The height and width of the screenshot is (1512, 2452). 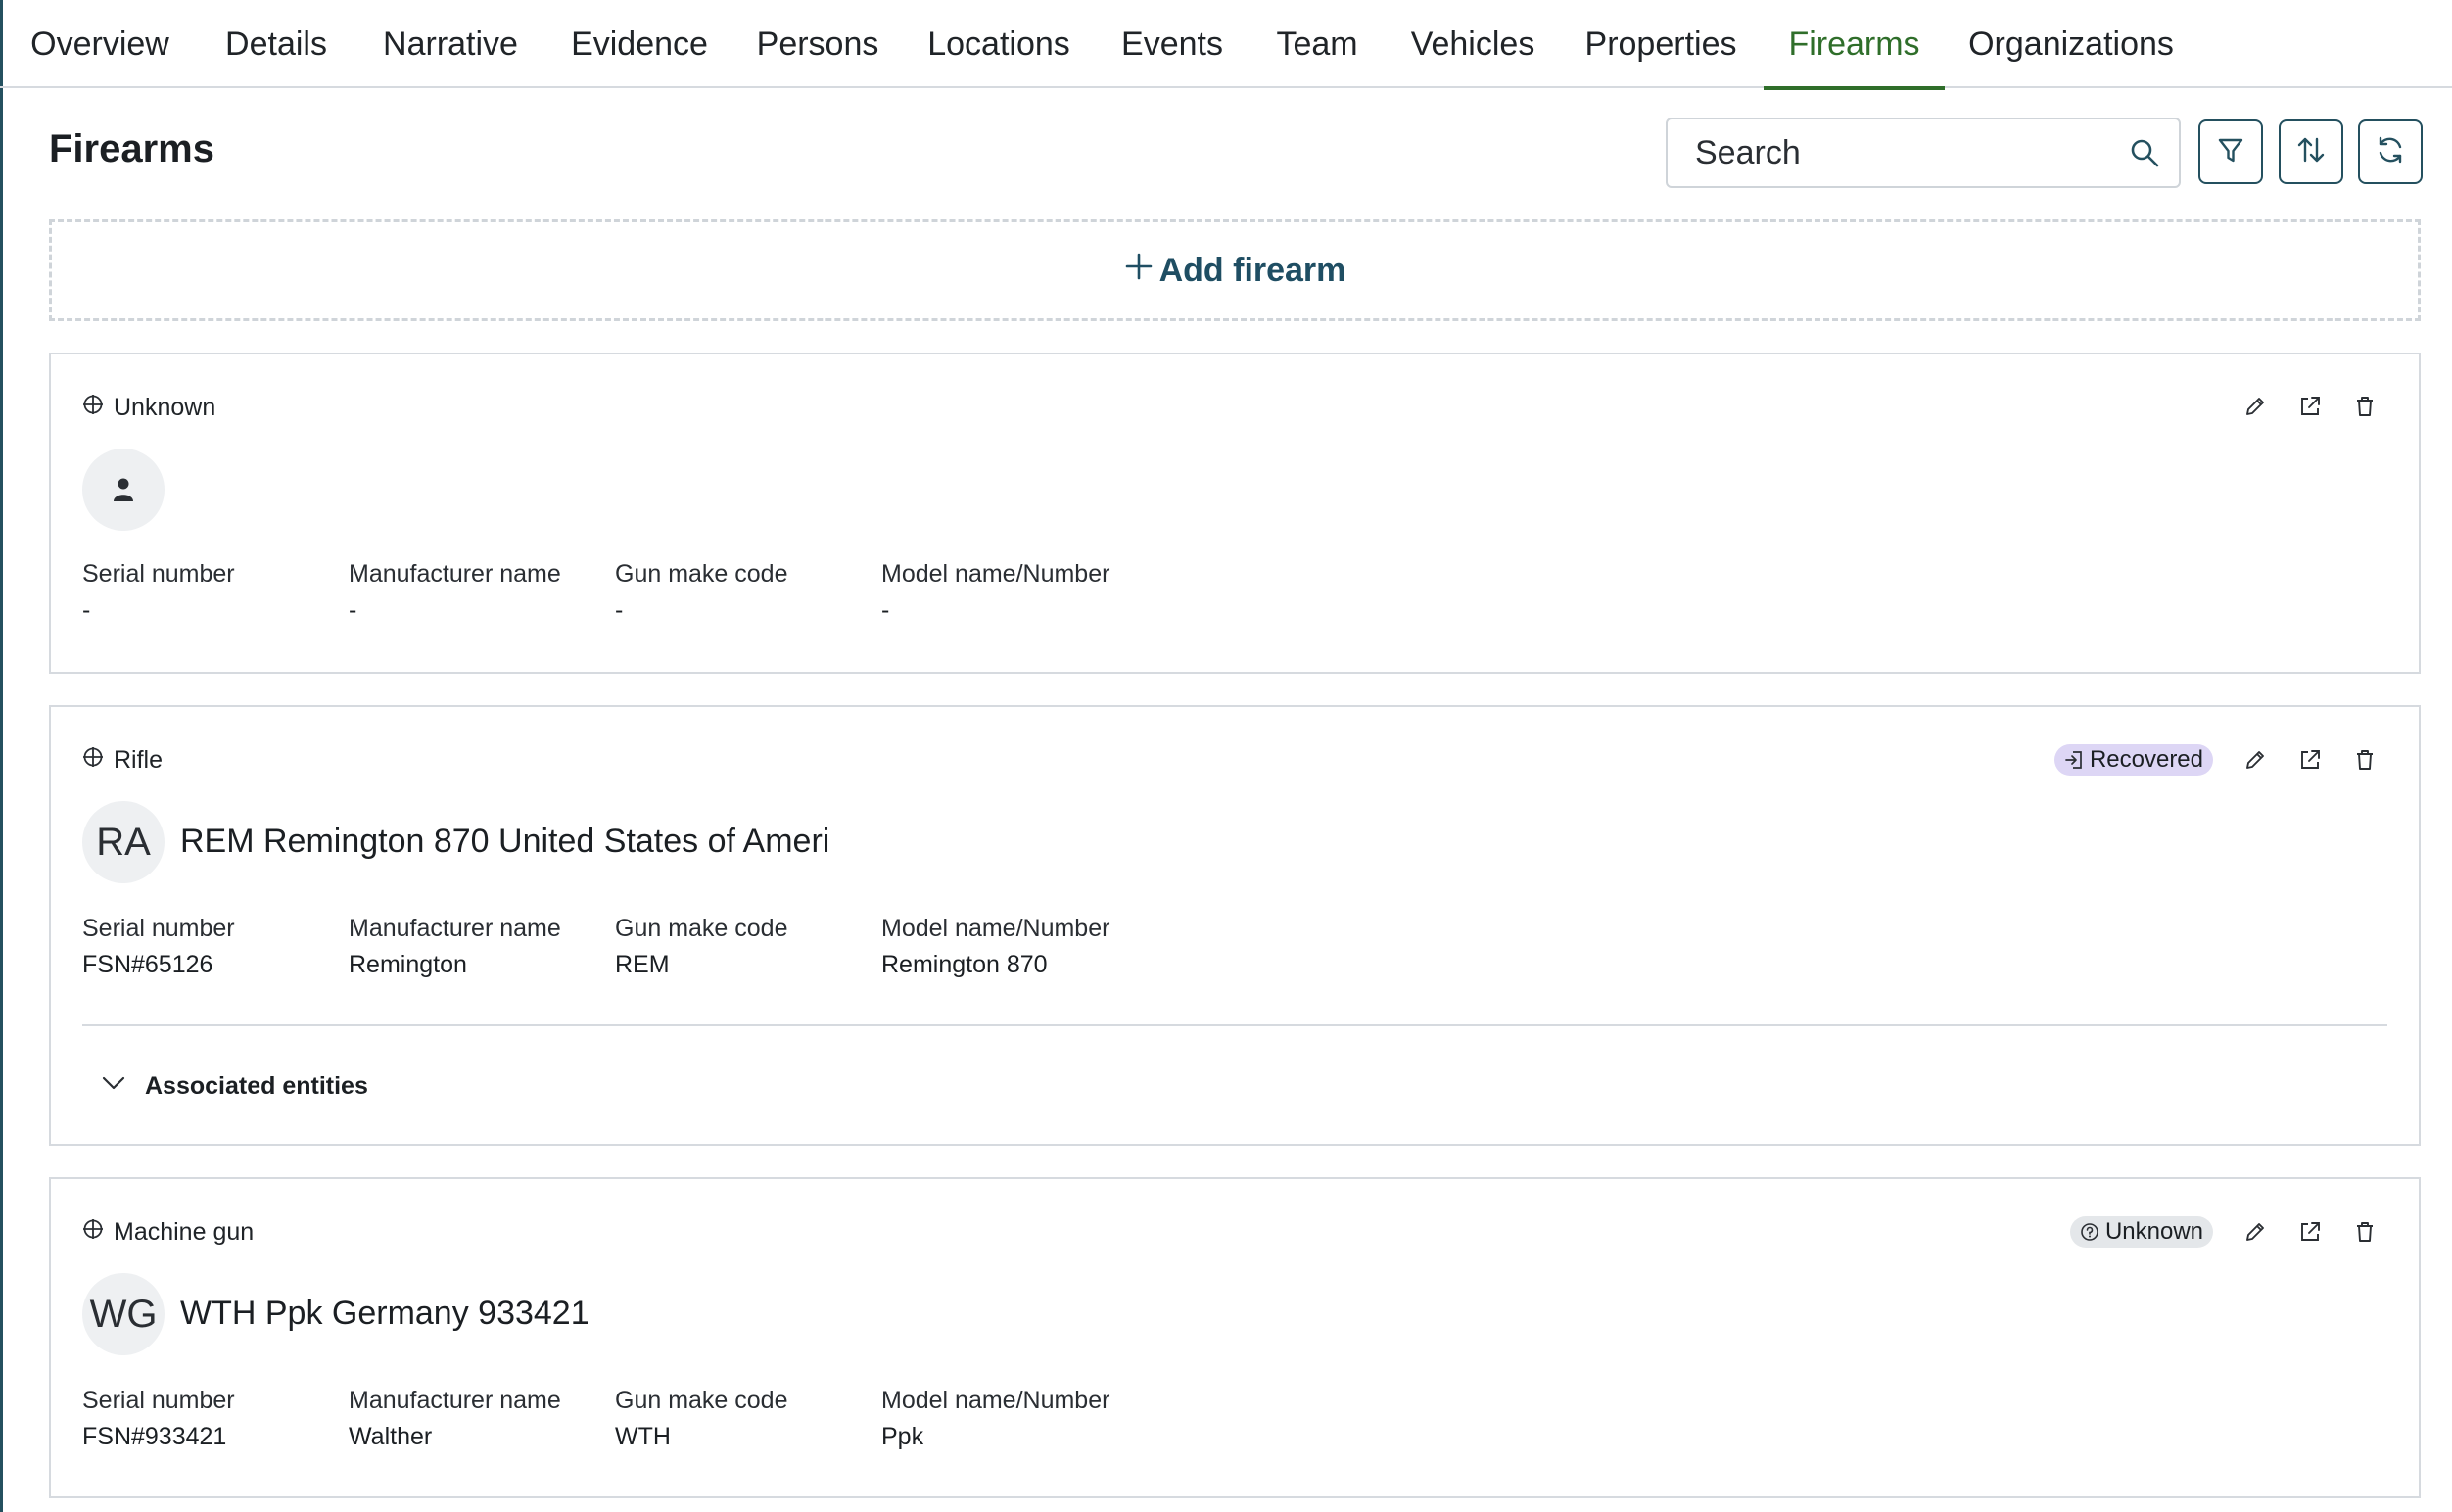 I want to click on question-circle-icon, so click(x=2089, y=1232).